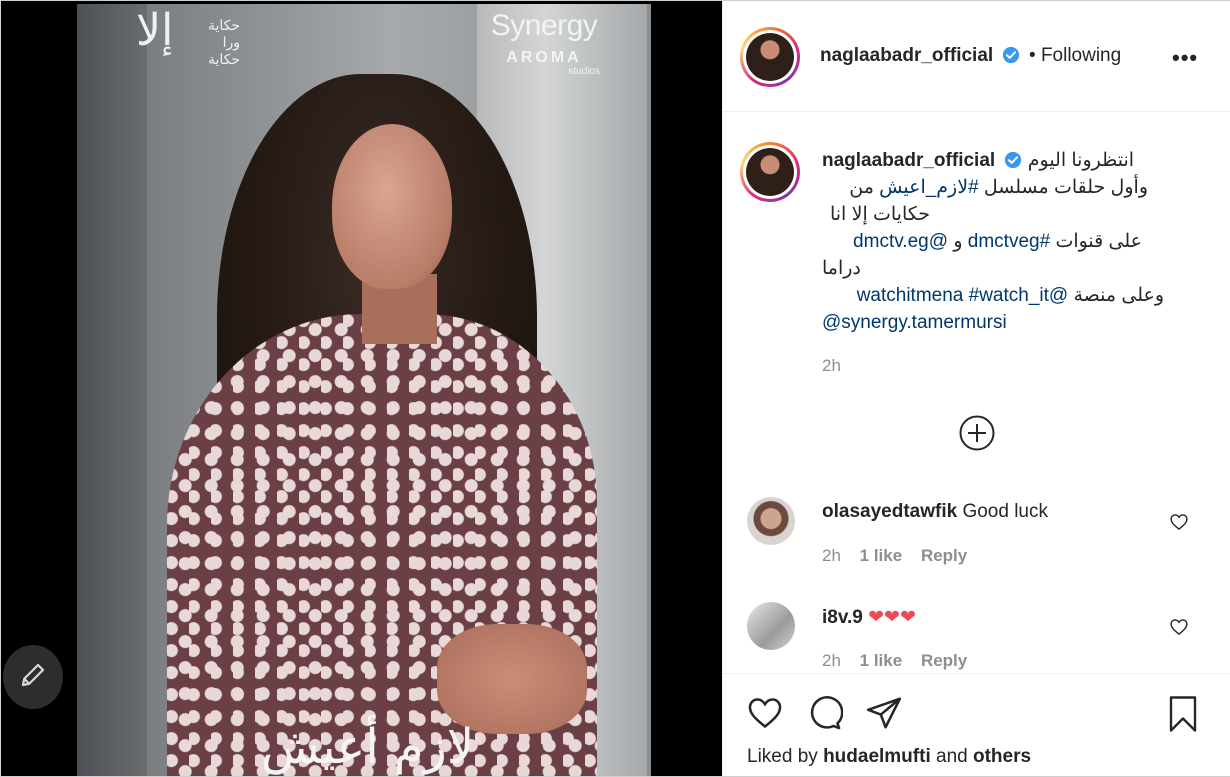 The image size is (1230, 777). I want to click on plus-circle-icon, so click(977, 435).